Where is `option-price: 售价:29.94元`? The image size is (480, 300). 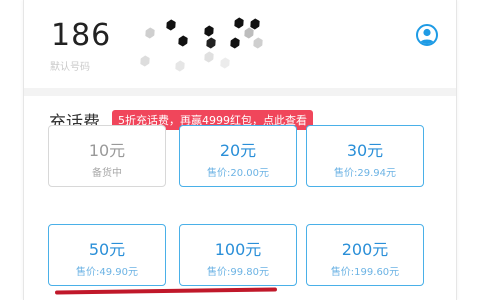 option-price: 售价:29.94元 is located at coordinates (365, 173).